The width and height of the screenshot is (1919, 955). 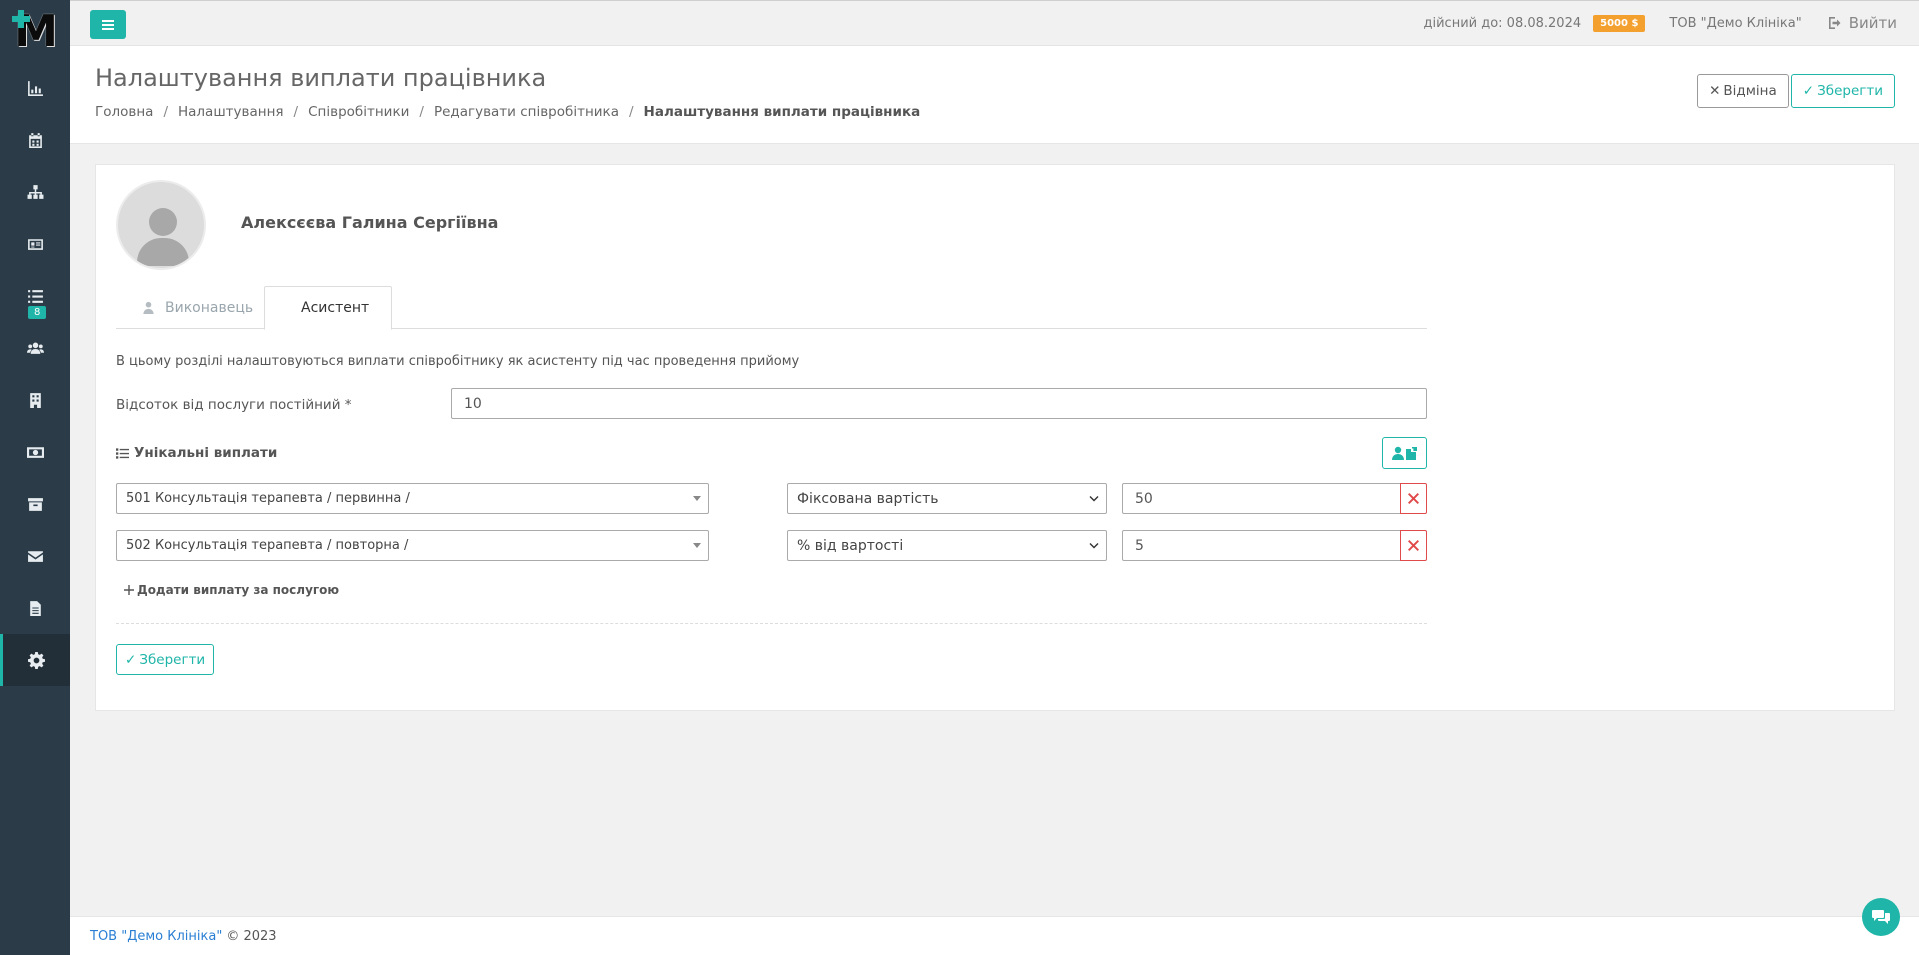 I want to click on employee-name: Алексєєва Галина Сергіївна, so click(x=370, y=222).